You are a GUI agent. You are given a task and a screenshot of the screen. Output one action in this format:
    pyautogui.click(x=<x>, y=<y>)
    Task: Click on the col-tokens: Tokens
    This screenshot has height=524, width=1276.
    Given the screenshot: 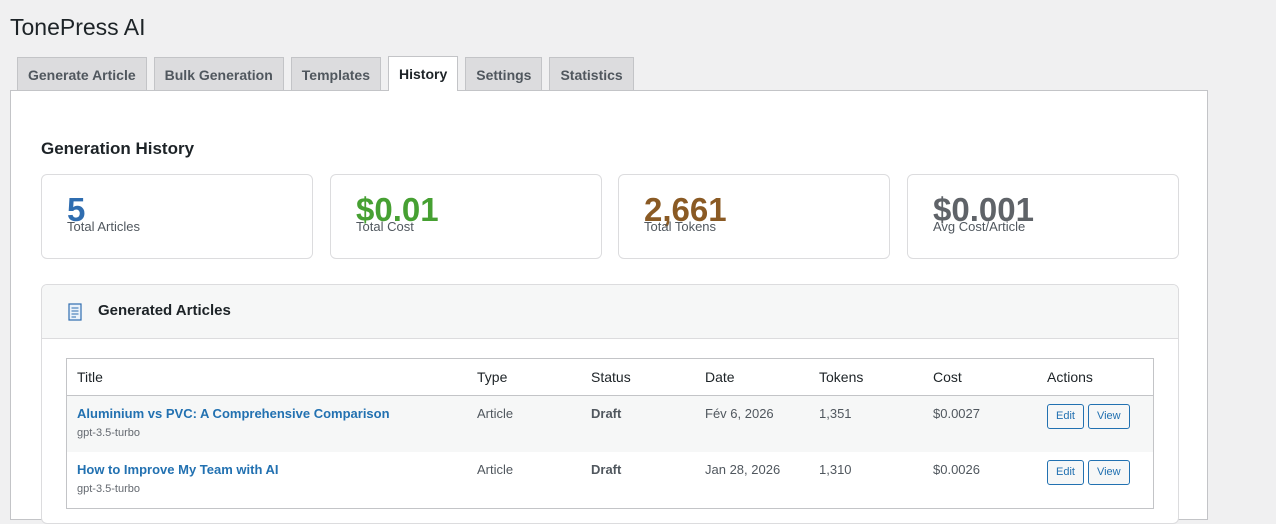 What is the action you would take?
    pyautogui.click(x=866, y=377)
    